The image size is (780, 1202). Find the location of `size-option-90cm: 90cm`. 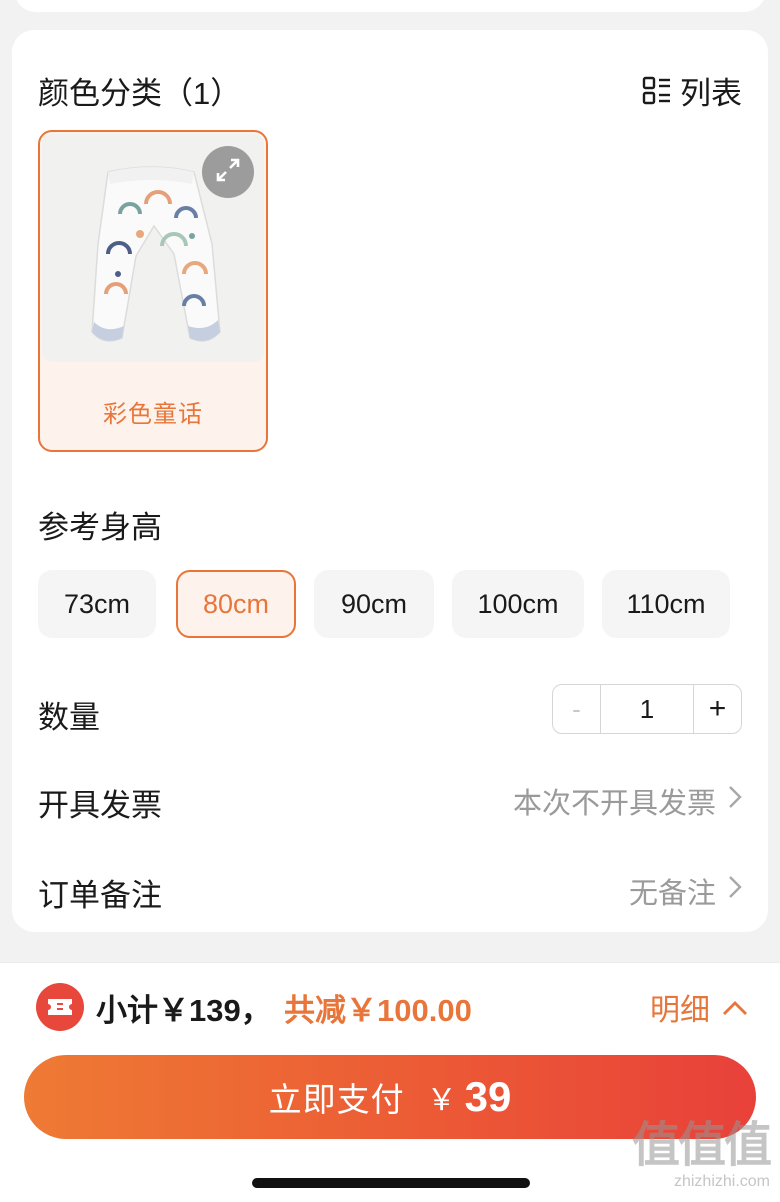

size-option-90cm: 90cm is located at coordinates (374, 604).